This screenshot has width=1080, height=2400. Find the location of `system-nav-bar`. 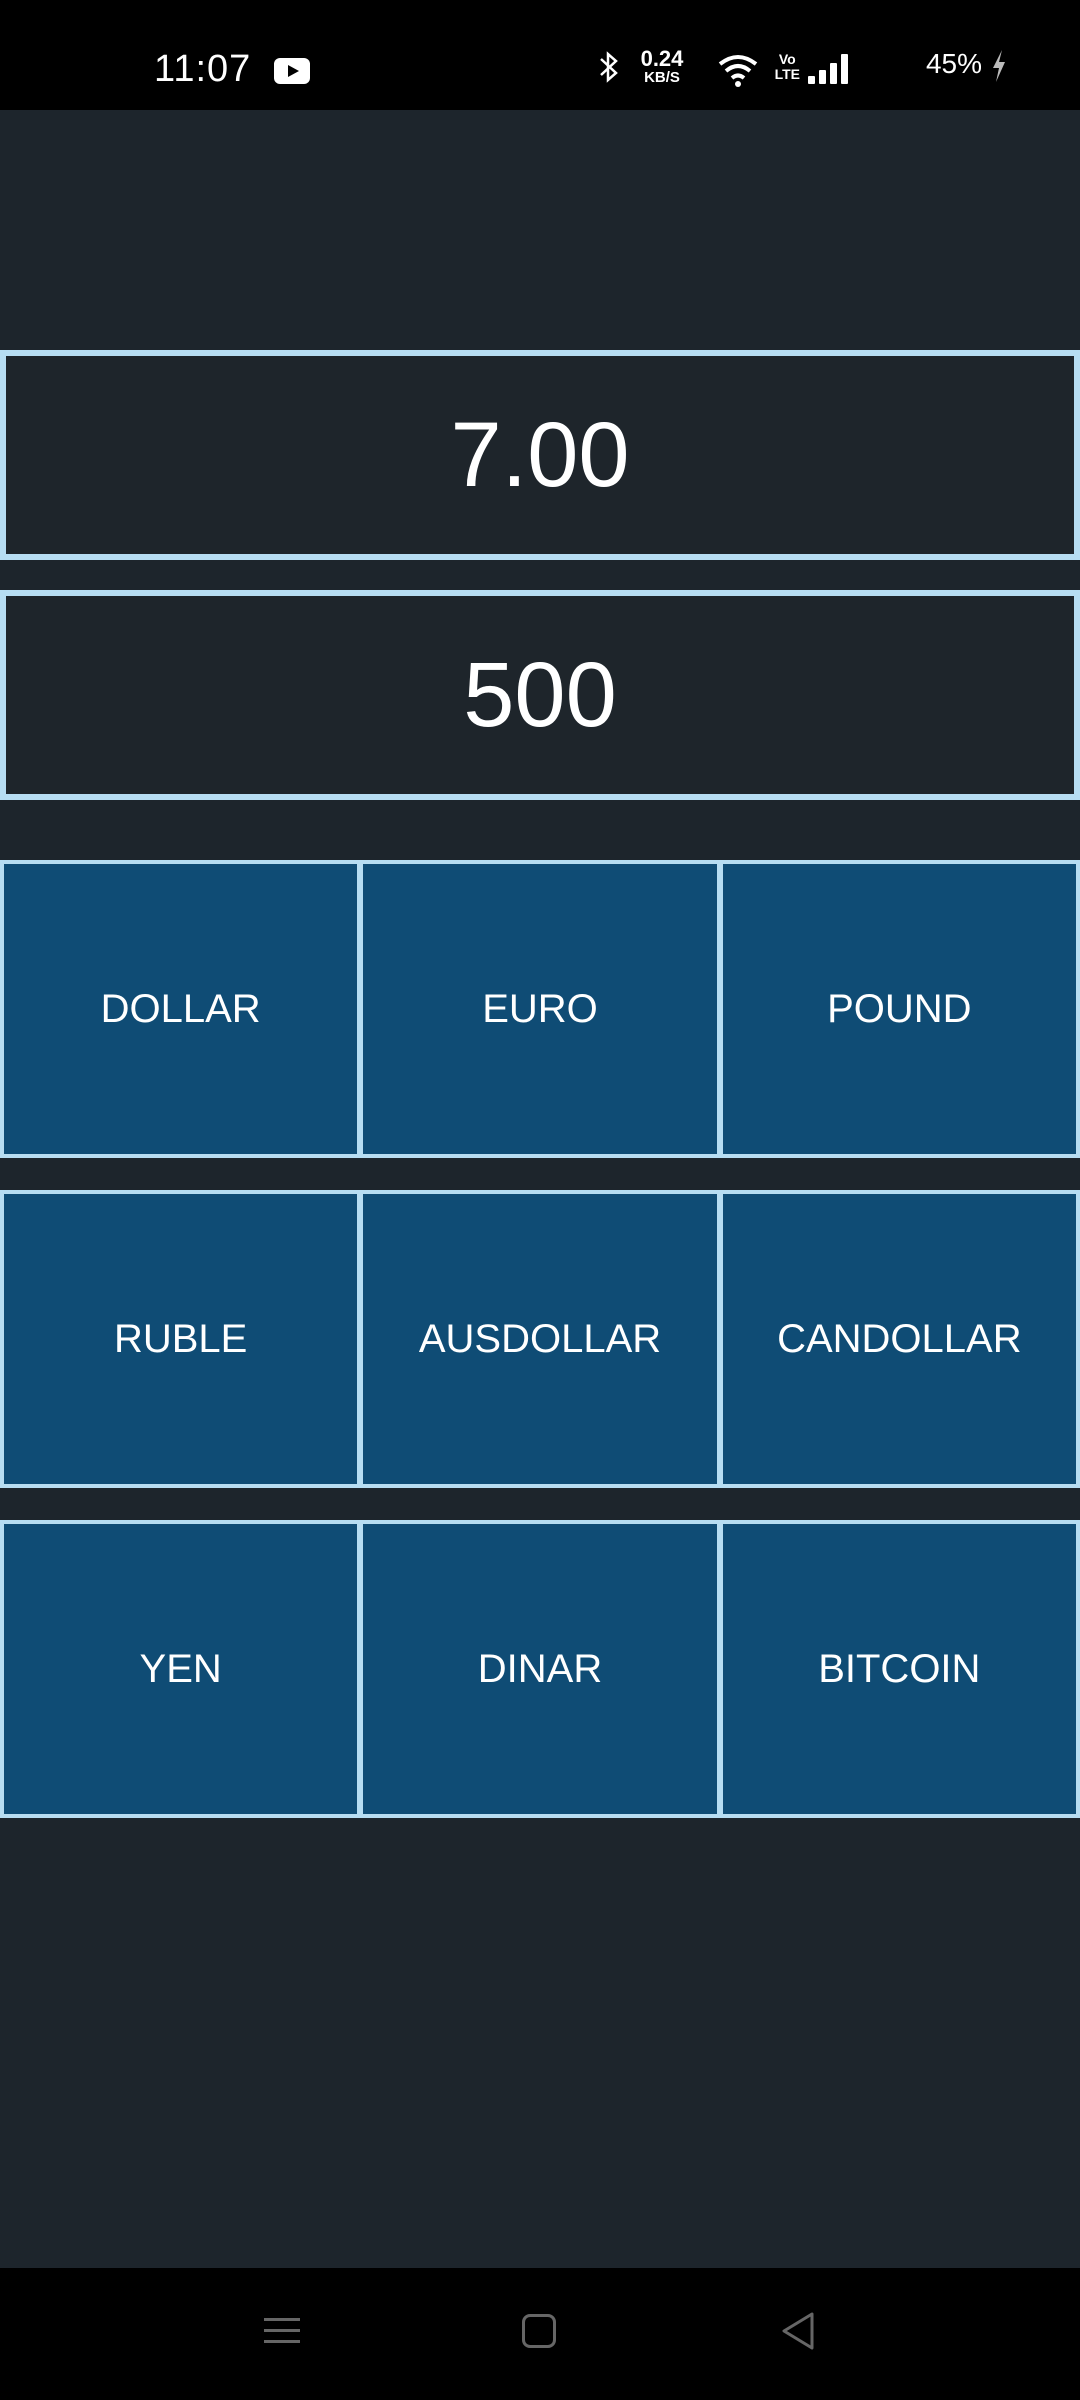

system-nav-bar is located at coordinates (540, 2334).